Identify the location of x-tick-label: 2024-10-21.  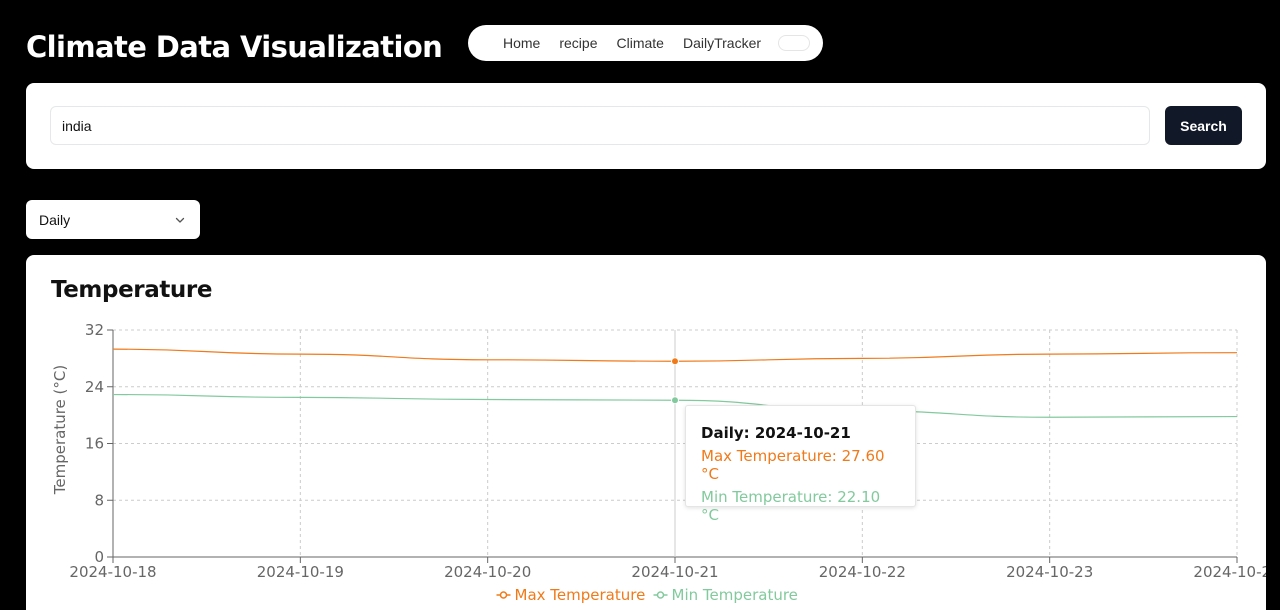
(674, 572).